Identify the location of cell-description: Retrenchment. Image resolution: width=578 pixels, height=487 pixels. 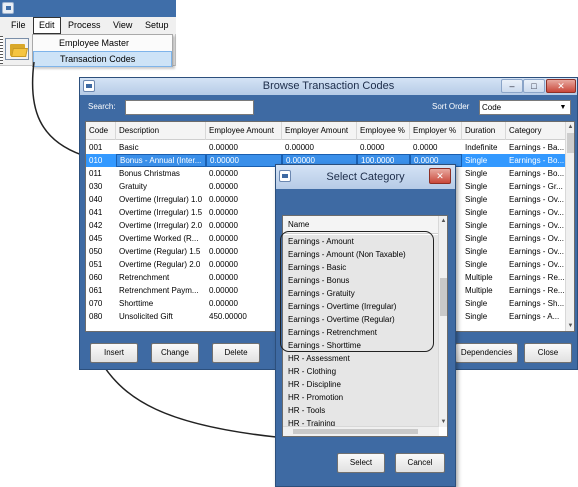
(144, 277).